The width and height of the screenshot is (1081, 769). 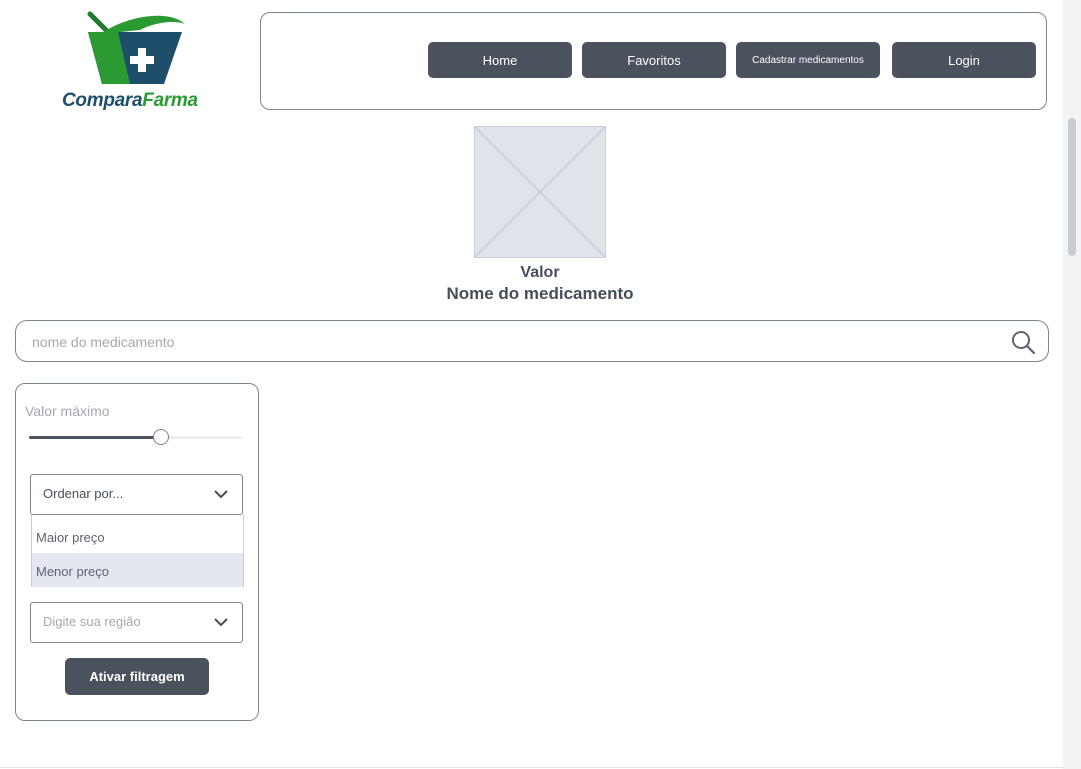 I want to click on max-price-label: Valor máximo, so click(x=67, y=411).